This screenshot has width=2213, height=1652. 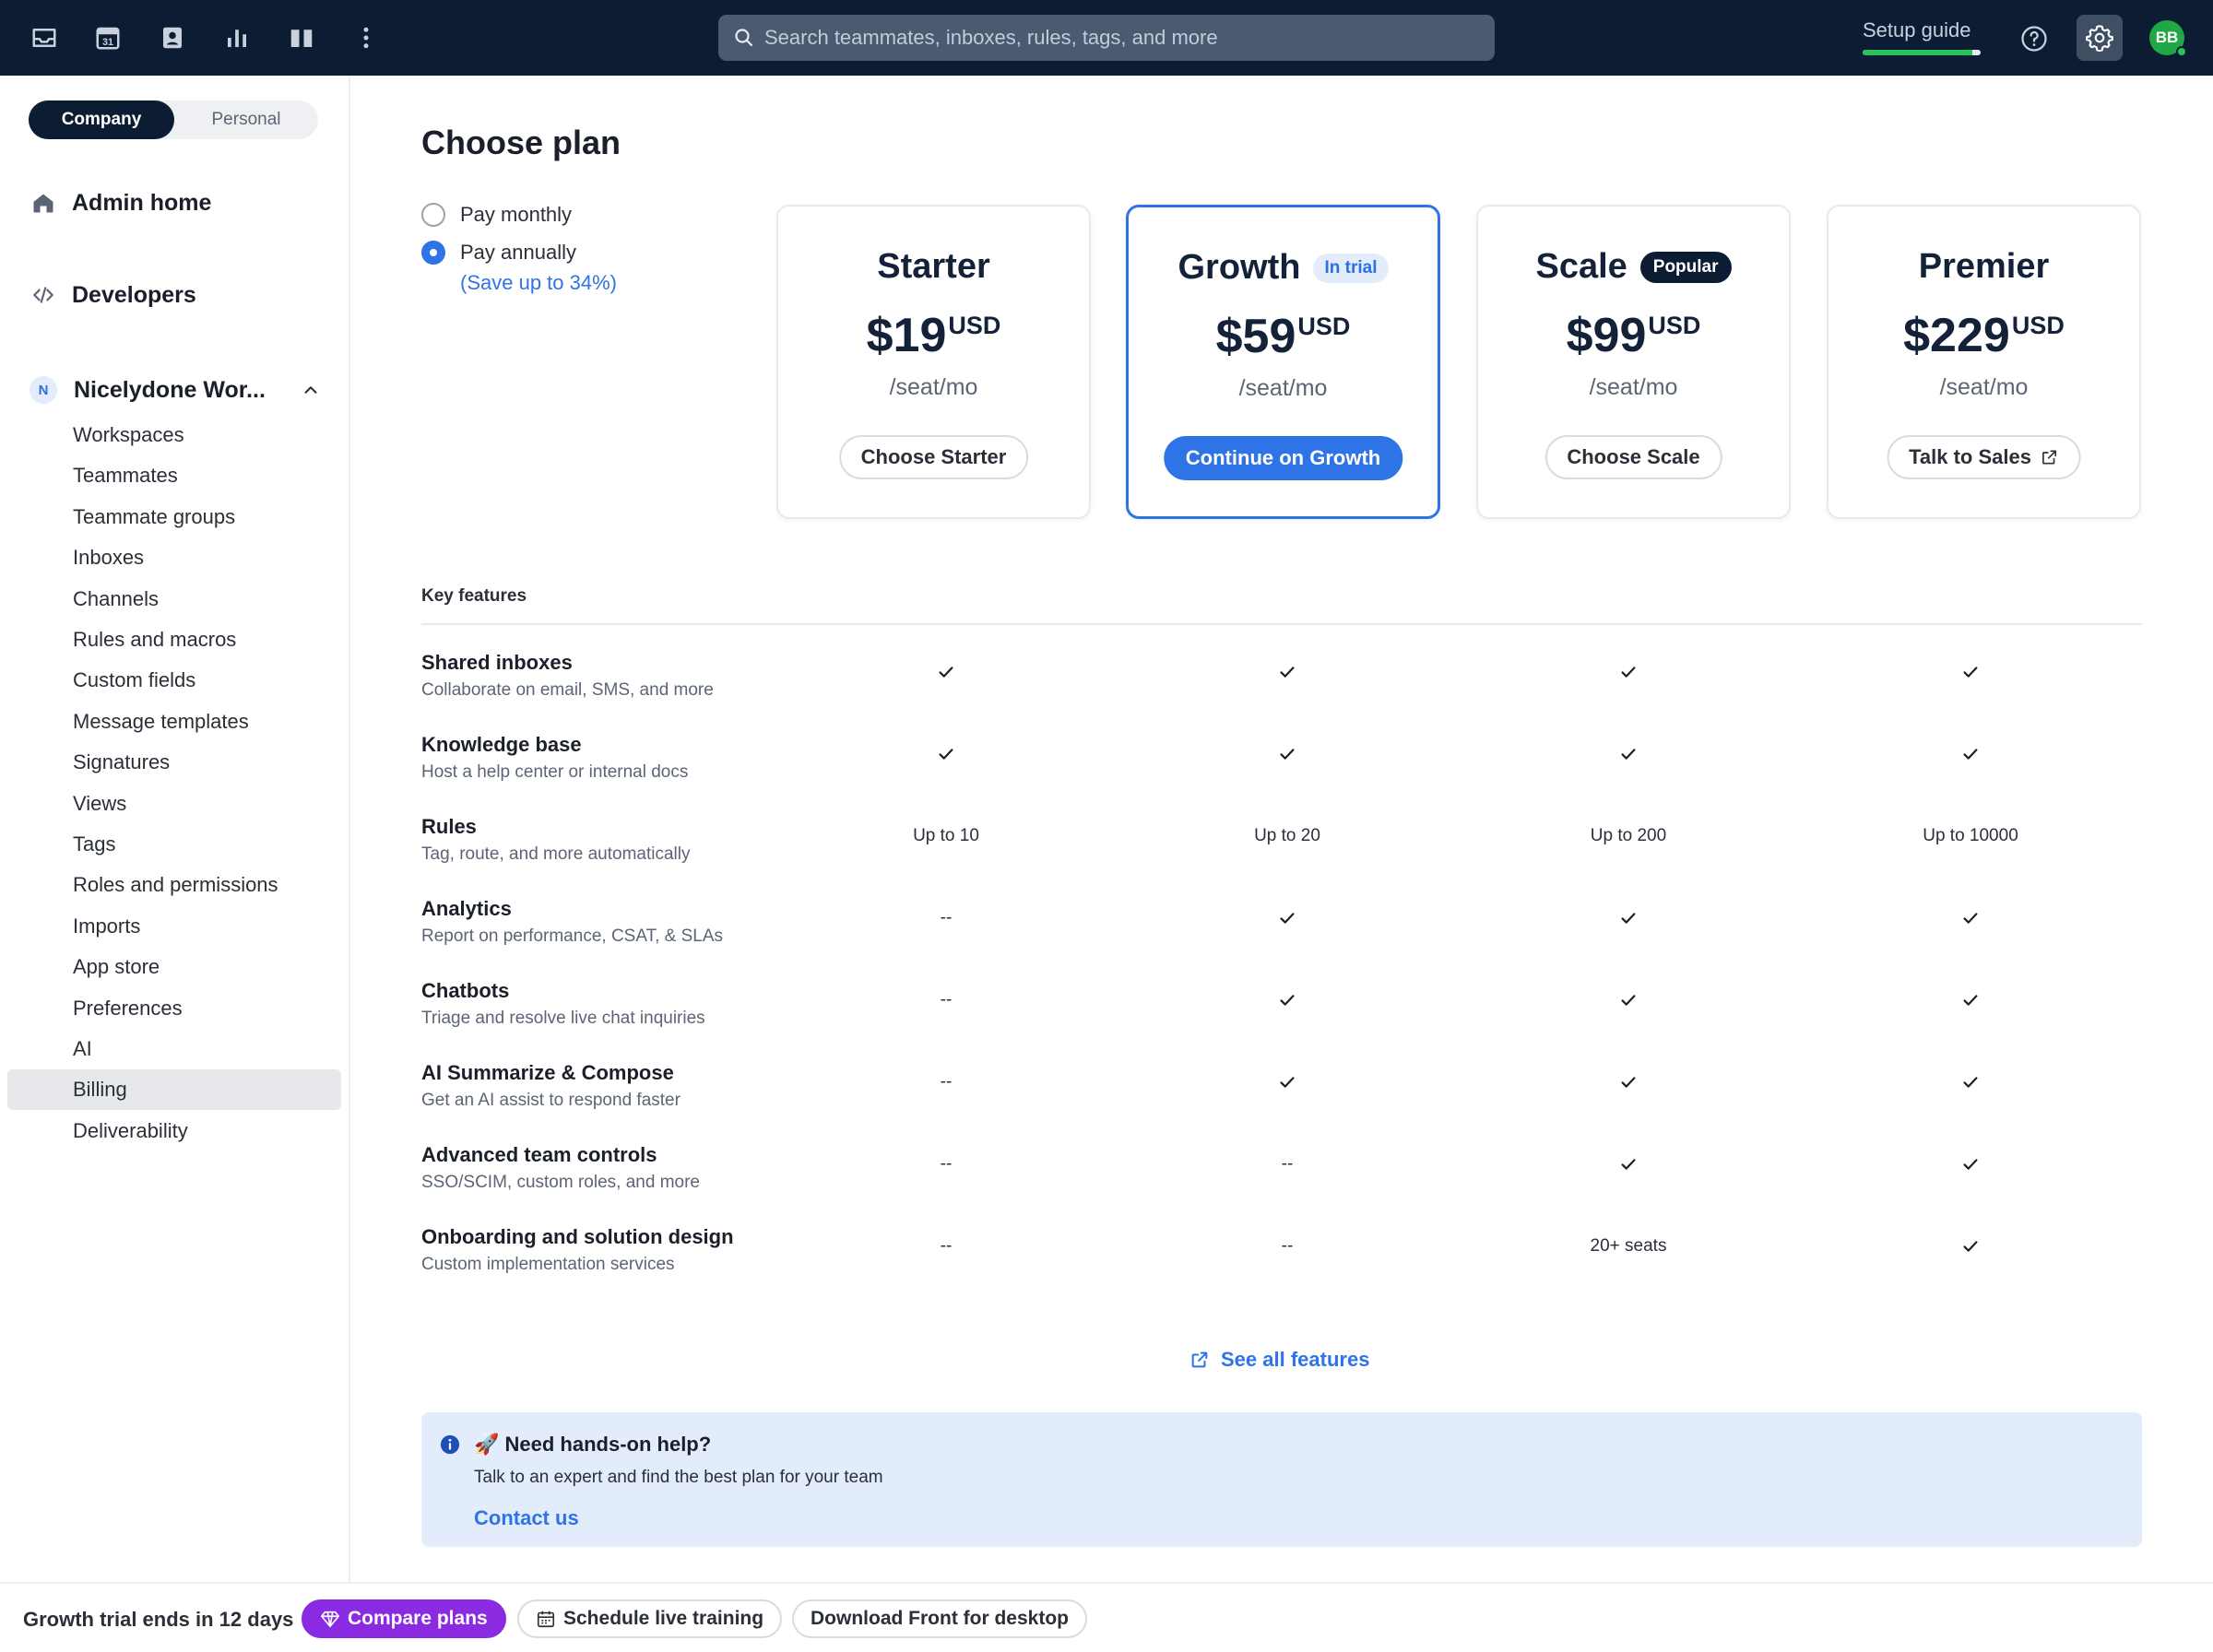 What do you see at coordinates (174, 599) in the screenshot?
I see `sidebar-item-channels: Channels` at bounding box center [174, 599].